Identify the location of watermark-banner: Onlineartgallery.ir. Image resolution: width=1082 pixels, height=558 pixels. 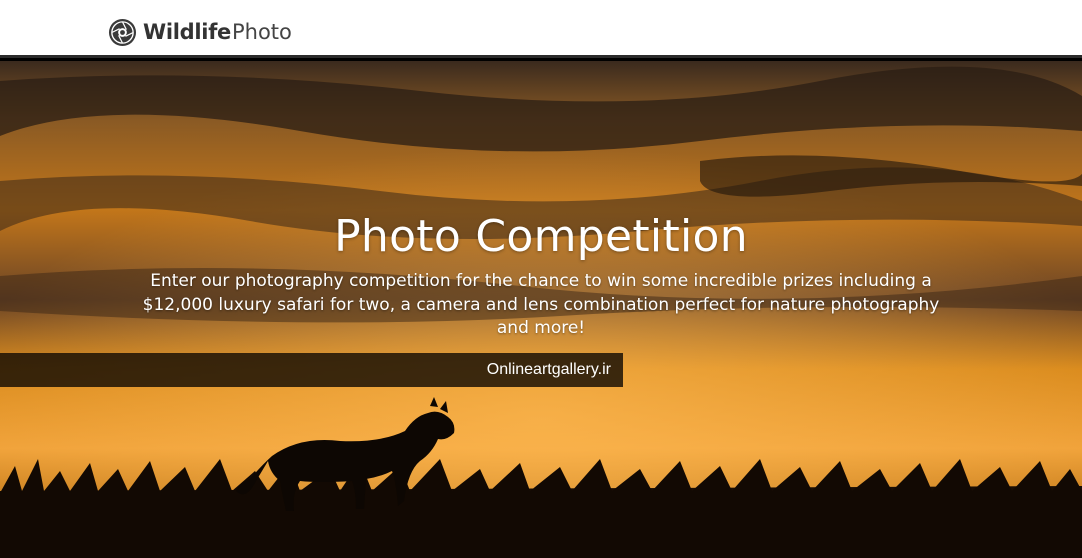
(311, 370).